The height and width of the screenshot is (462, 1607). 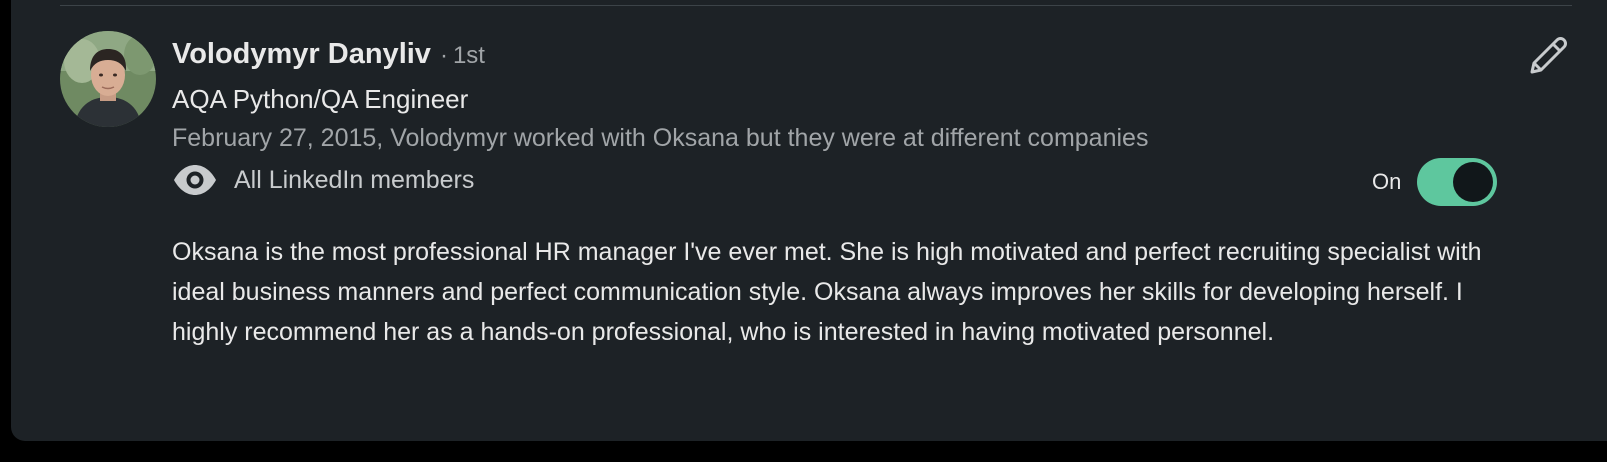 I want to click on avatar, so click(x=108, y=79).